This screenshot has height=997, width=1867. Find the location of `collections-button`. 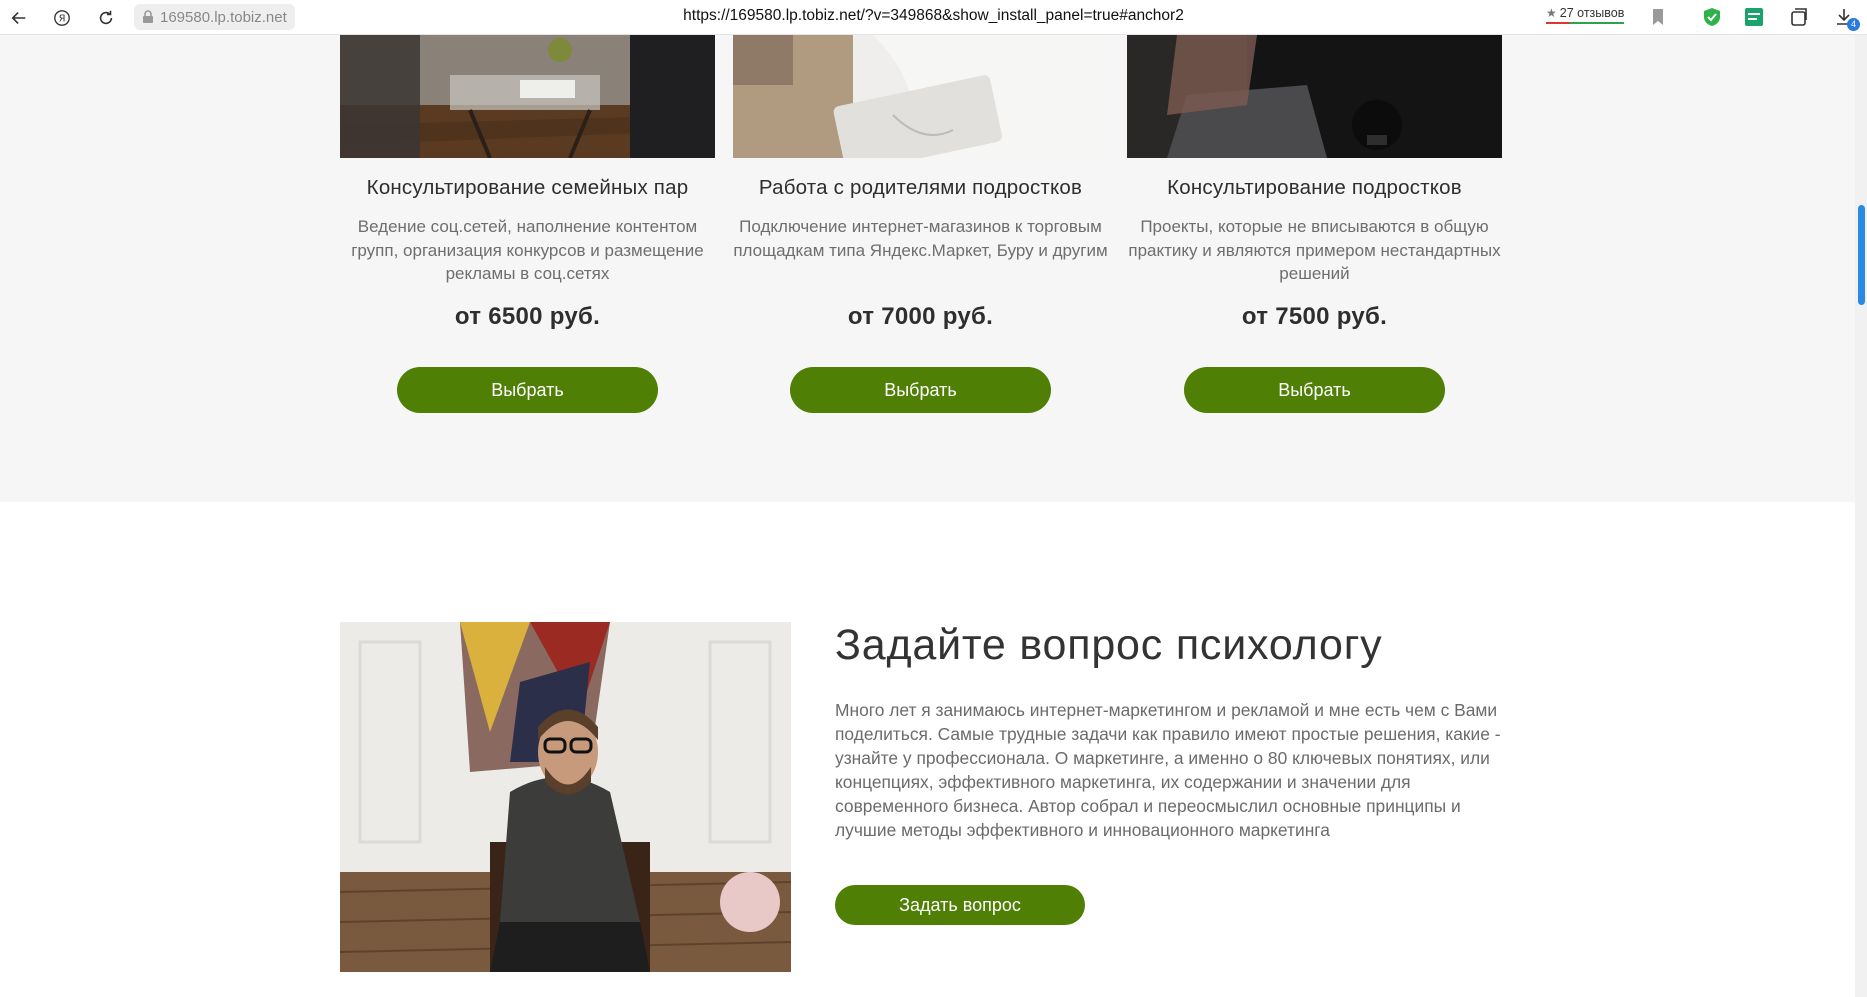

collections-button is located at coordinates (1799, 17).